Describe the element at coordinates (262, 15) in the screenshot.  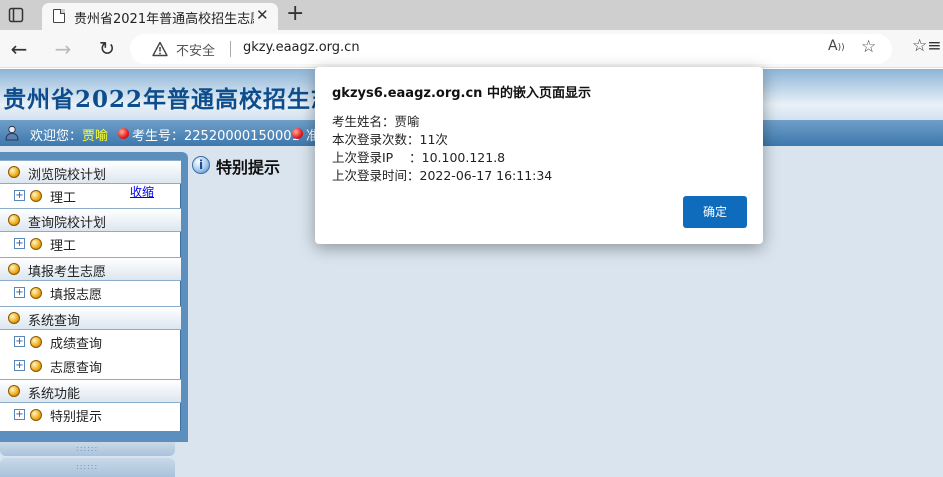
I see `tab-close-button: ✕` at that location.